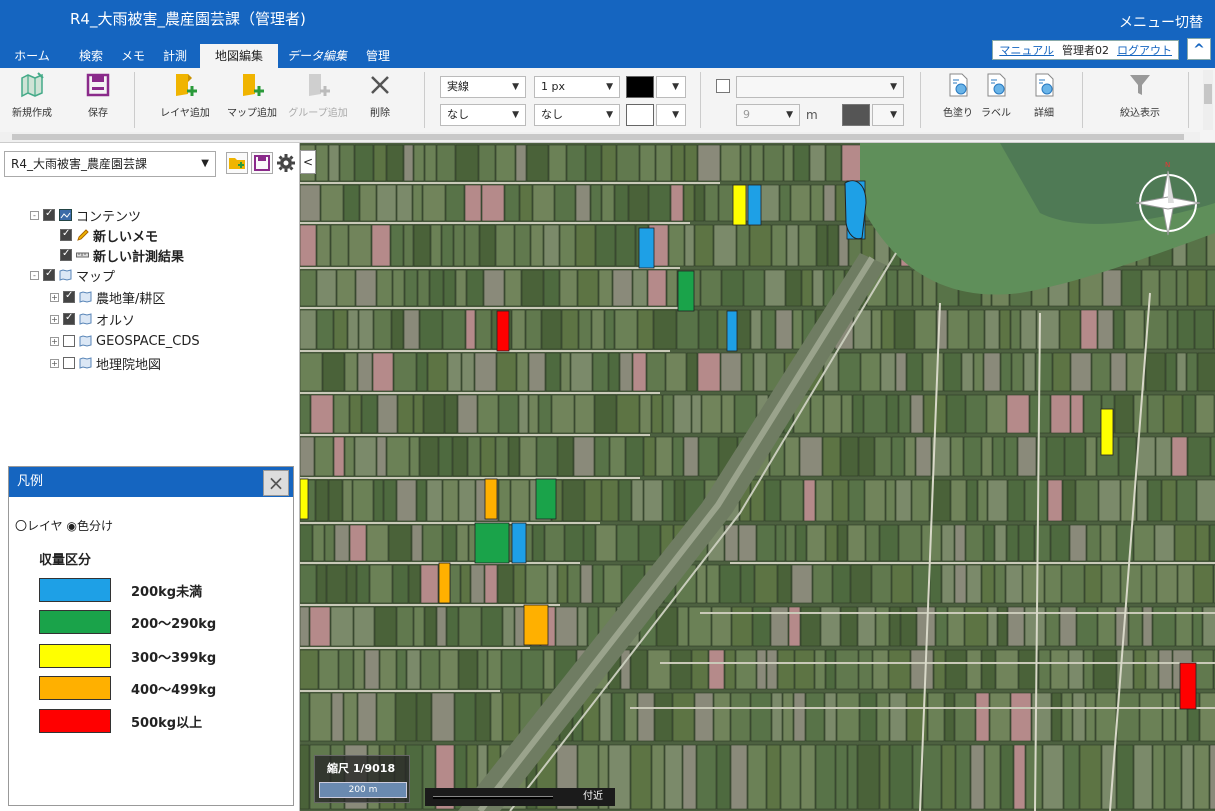  What do you see at coordinates (1044, 95) in the screenshot?
I see `detail-button: 詳細` at bounding box center [1044, 95].